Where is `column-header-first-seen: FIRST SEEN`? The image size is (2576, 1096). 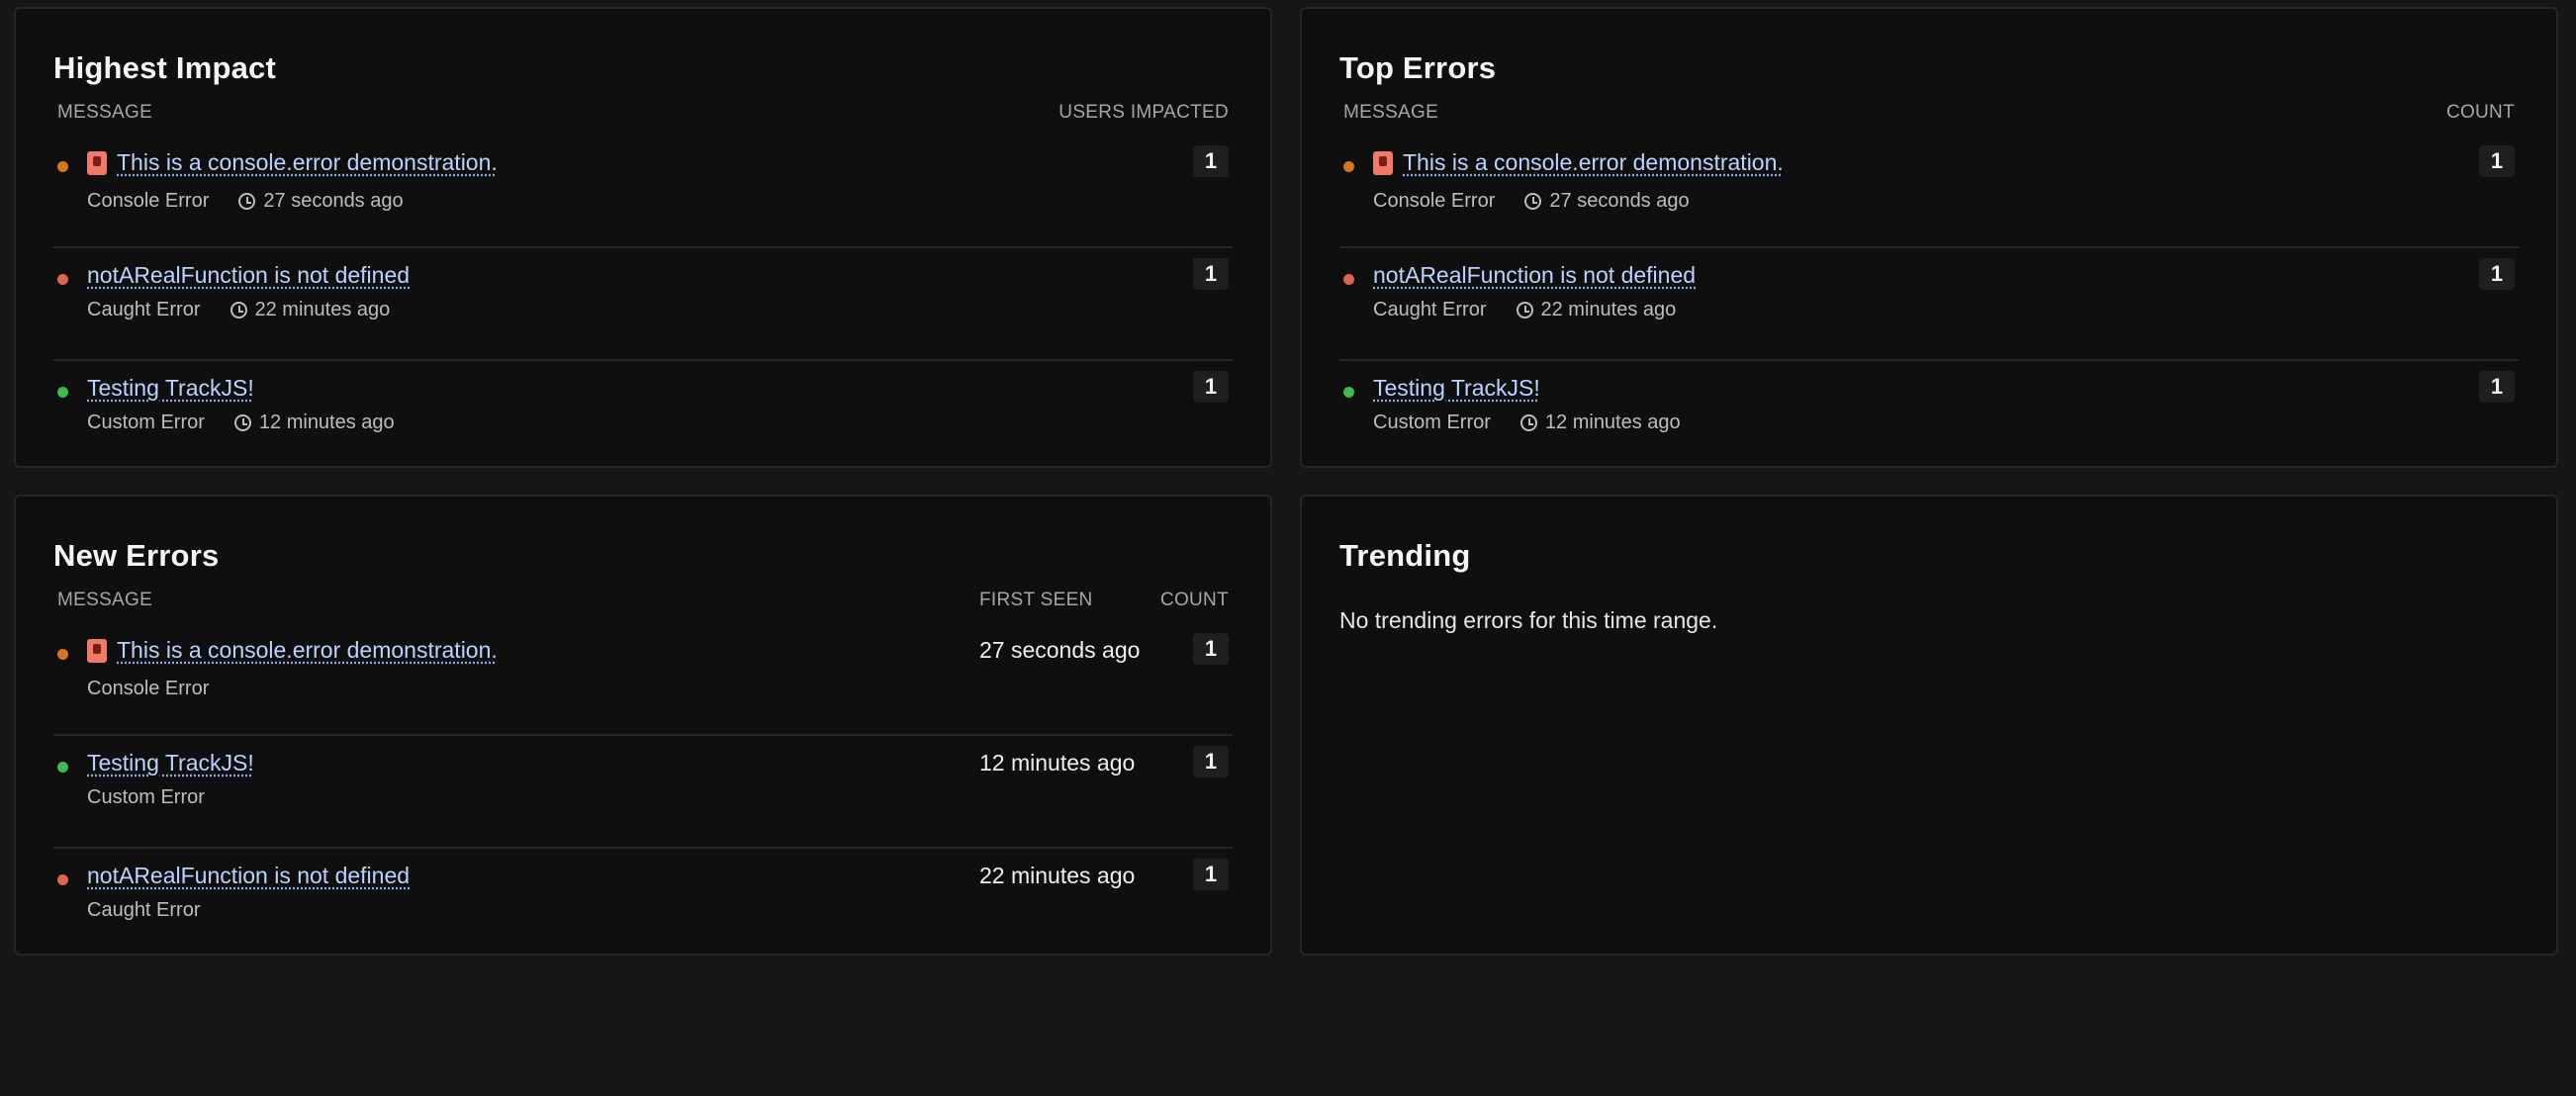 column-header-first-seen: FIRST SEEN is located at coordinates (1036, 600).